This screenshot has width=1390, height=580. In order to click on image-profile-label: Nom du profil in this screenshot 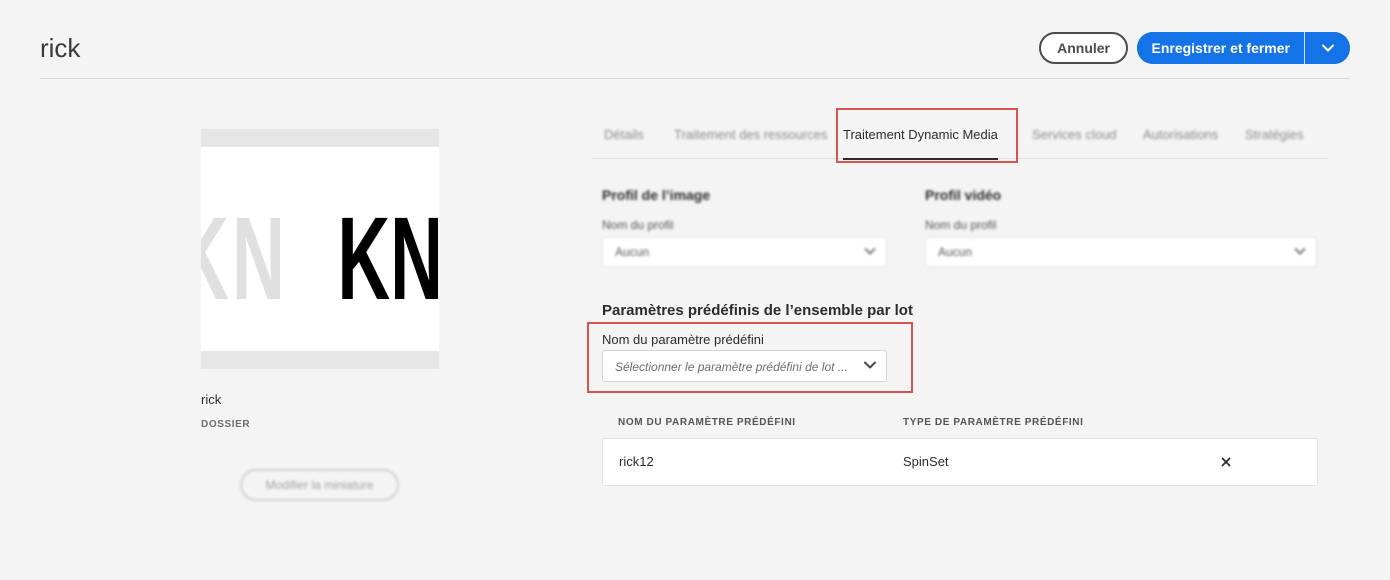, I will do `click(638, 225)`.